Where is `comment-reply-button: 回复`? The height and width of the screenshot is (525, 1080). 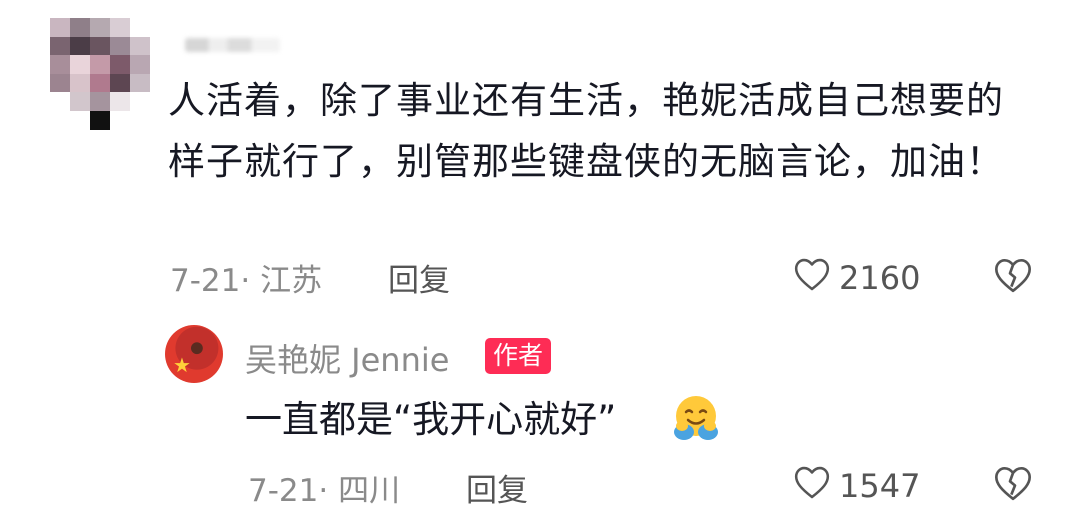
comment-reply-button: 回复 is located at coordinates (419, 277).